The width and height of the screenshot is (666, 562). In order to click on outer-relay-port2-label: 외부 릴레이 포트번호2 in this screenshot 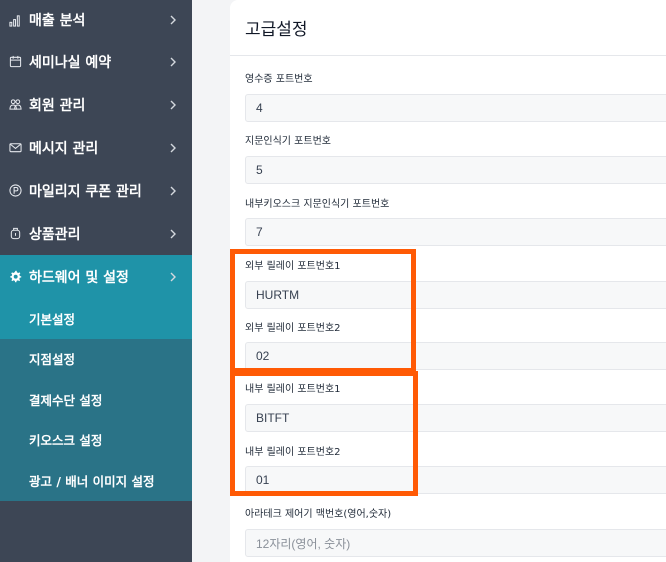, I will do `click(293, 328)`.